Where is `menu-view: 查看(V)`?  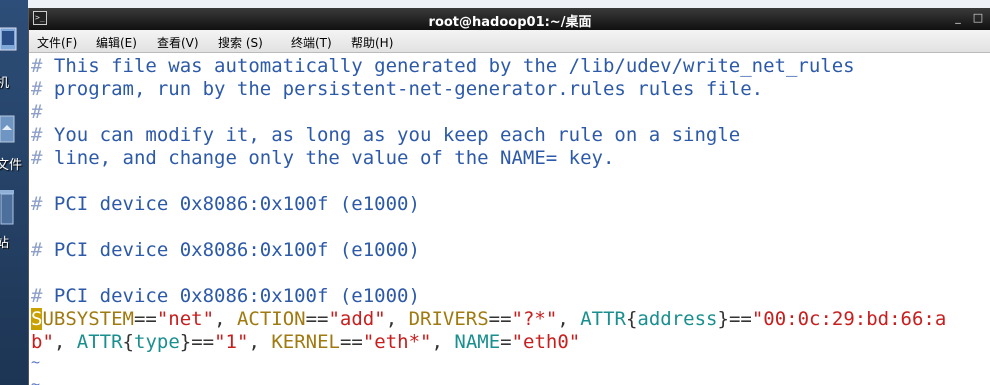 menu-view: 查看(V) is located at coordinates (178, 42).